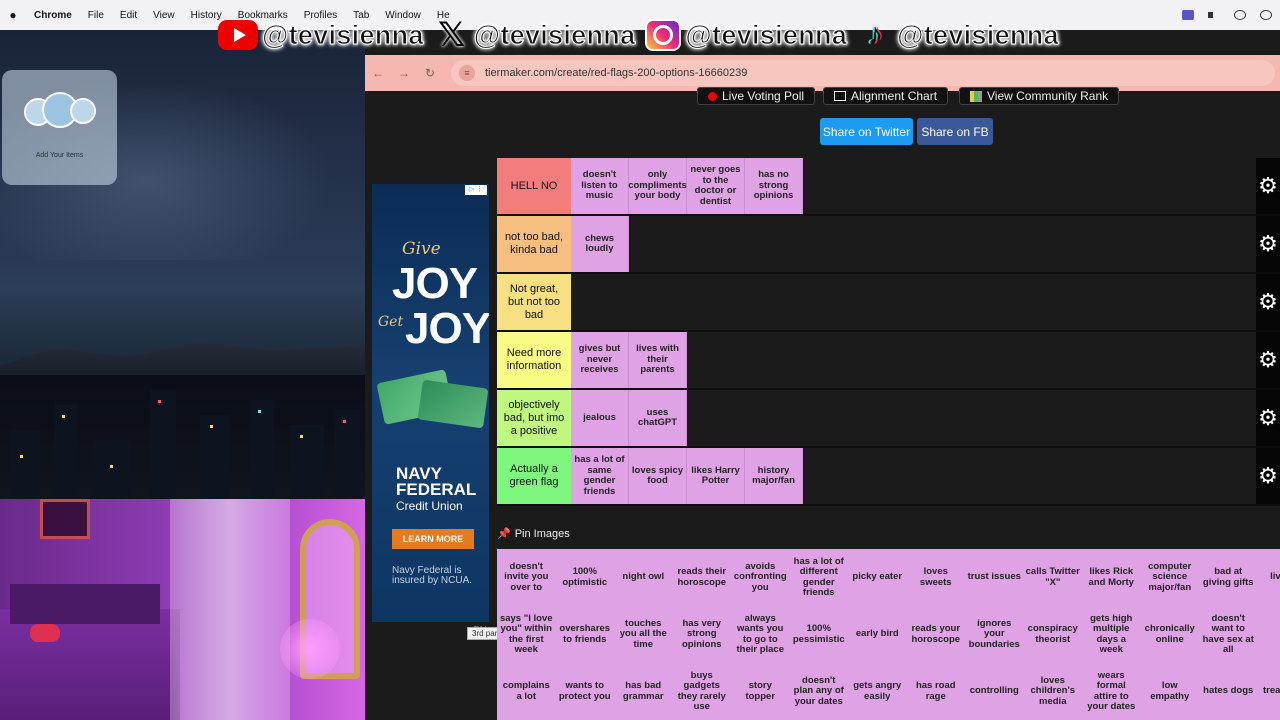  What do you see at coordinates (534, 244) in the screenshot?
I see `tier-label: not too bad, kinda bad` at bounding box center [534, 244].